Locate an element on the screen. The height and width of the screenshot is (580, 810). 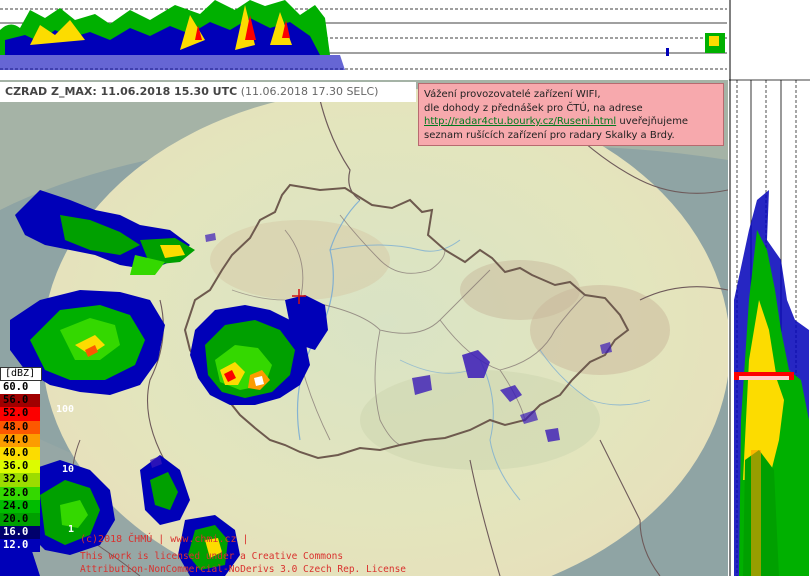
range-label-100: 100 is located at coordinates (65, 409).